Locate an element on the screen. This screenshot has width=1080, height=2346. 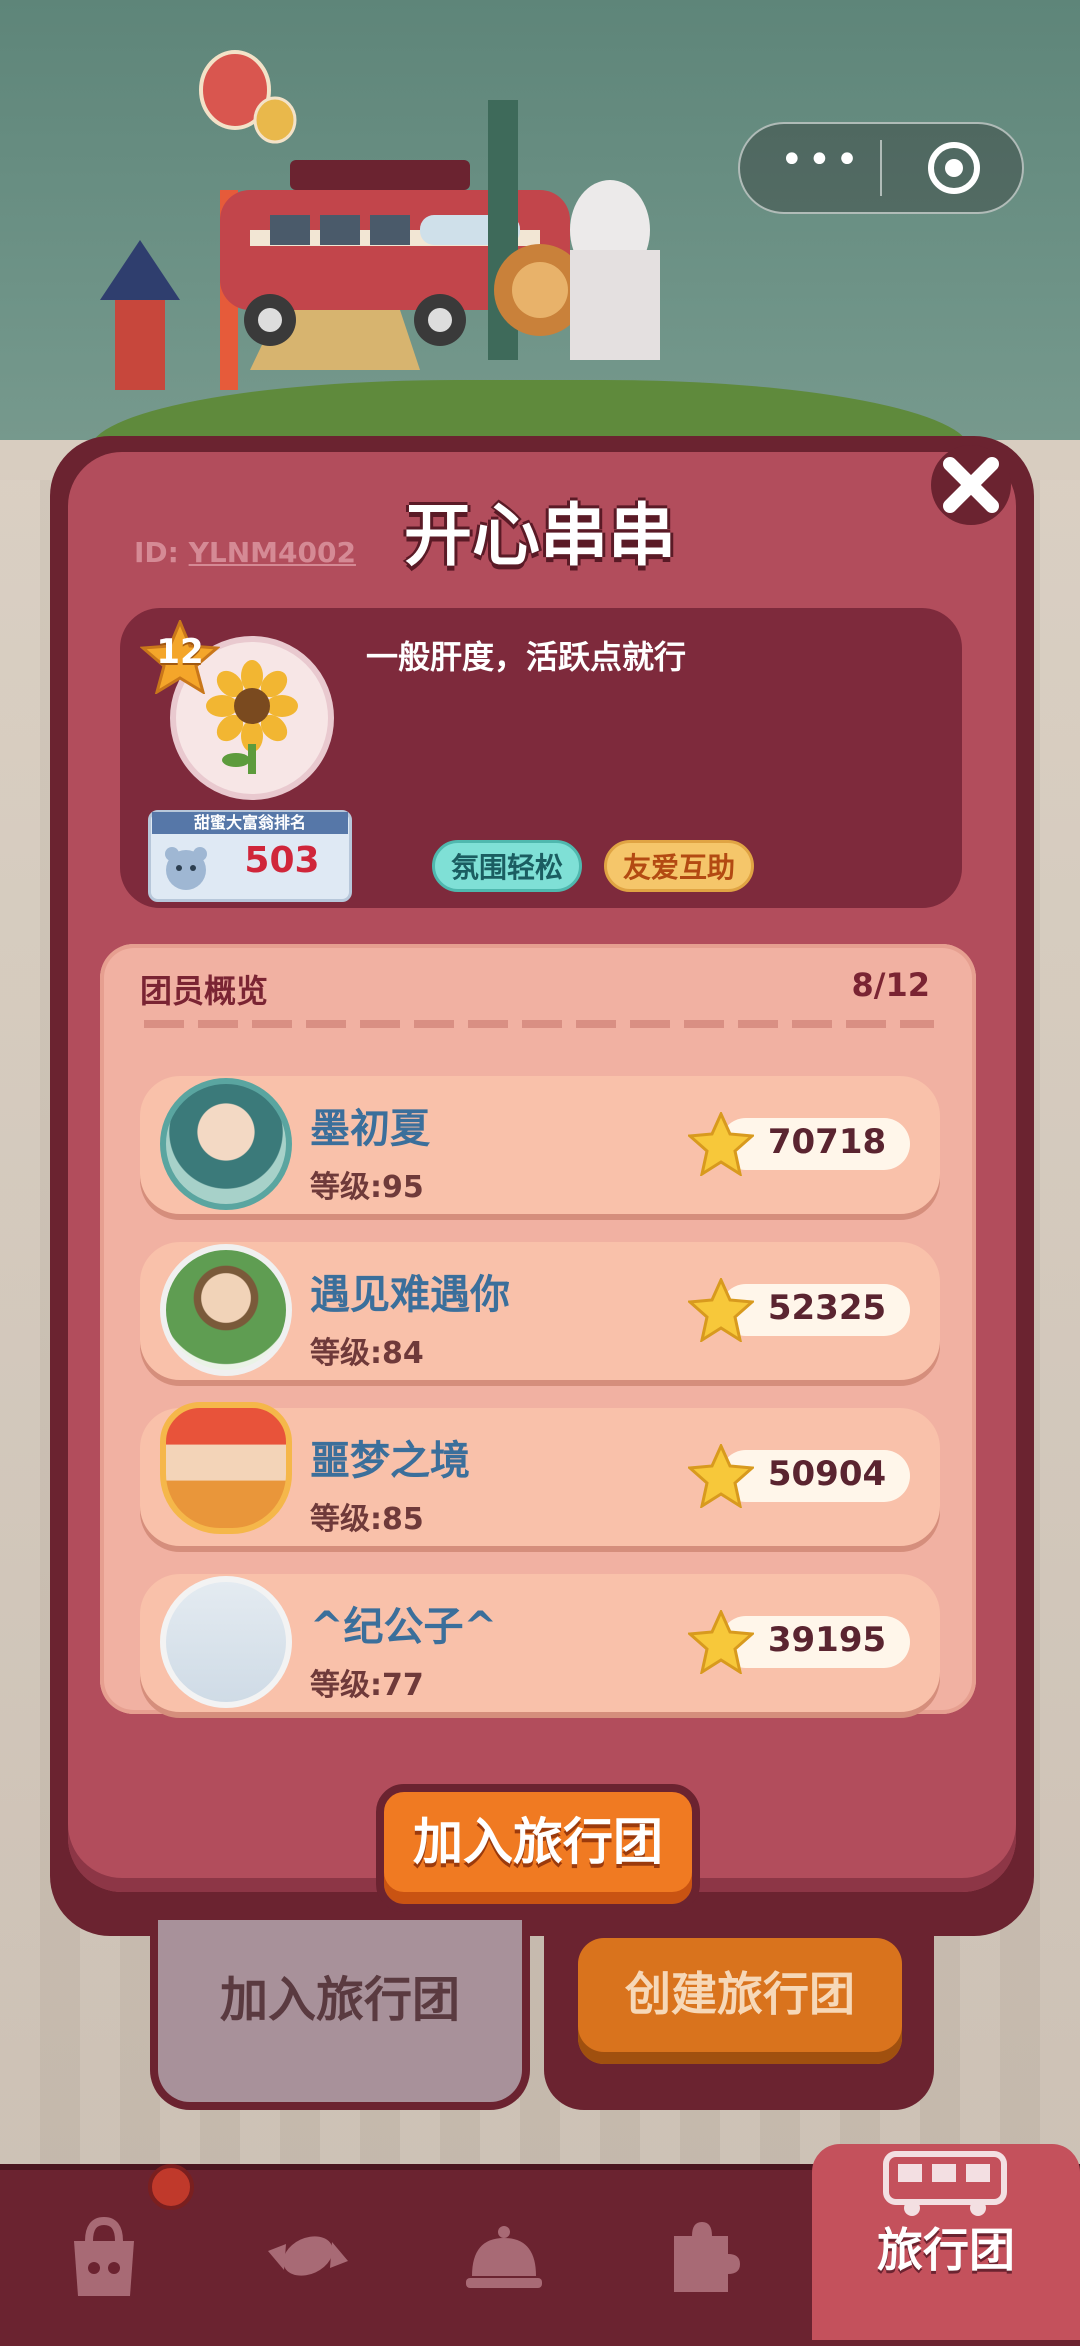
member-level: 等级:84 is located at coordinates (367, 1353).